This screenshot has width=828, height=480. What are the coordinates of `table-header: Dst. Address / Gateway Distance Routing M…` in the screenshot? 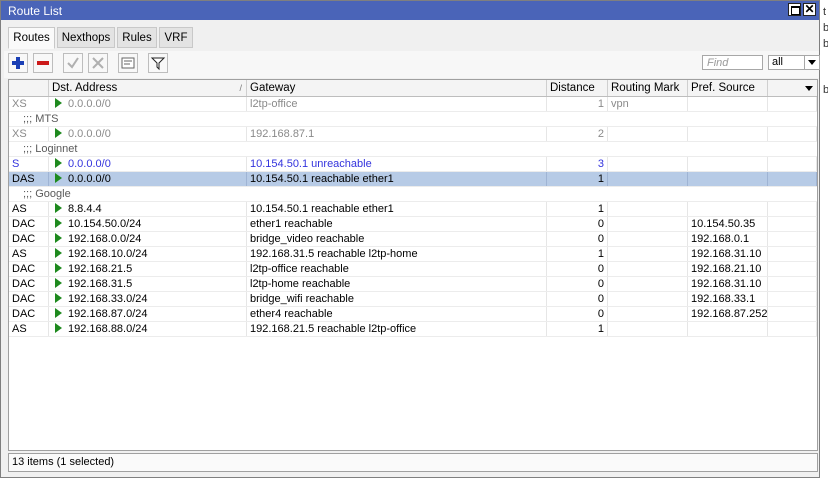 It's located at (413, 88).